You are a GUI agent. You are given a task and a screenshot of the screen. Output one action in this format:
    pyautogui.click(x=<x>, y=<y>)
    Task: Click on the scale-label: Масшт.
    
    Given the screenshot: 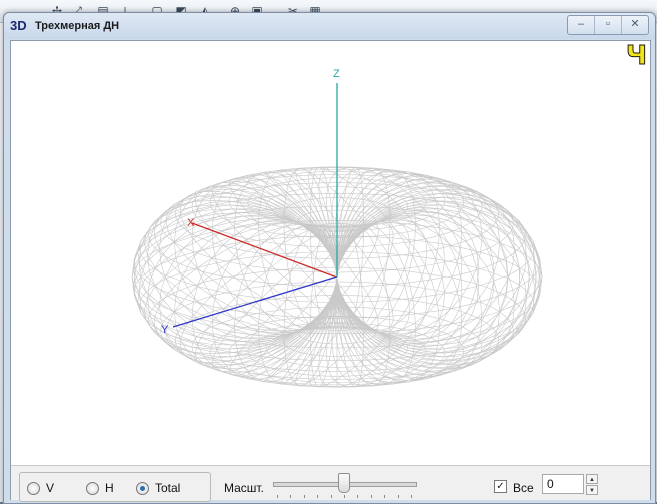 What is the action you would take?
    pyautogui.click(x=244, y=488)
    